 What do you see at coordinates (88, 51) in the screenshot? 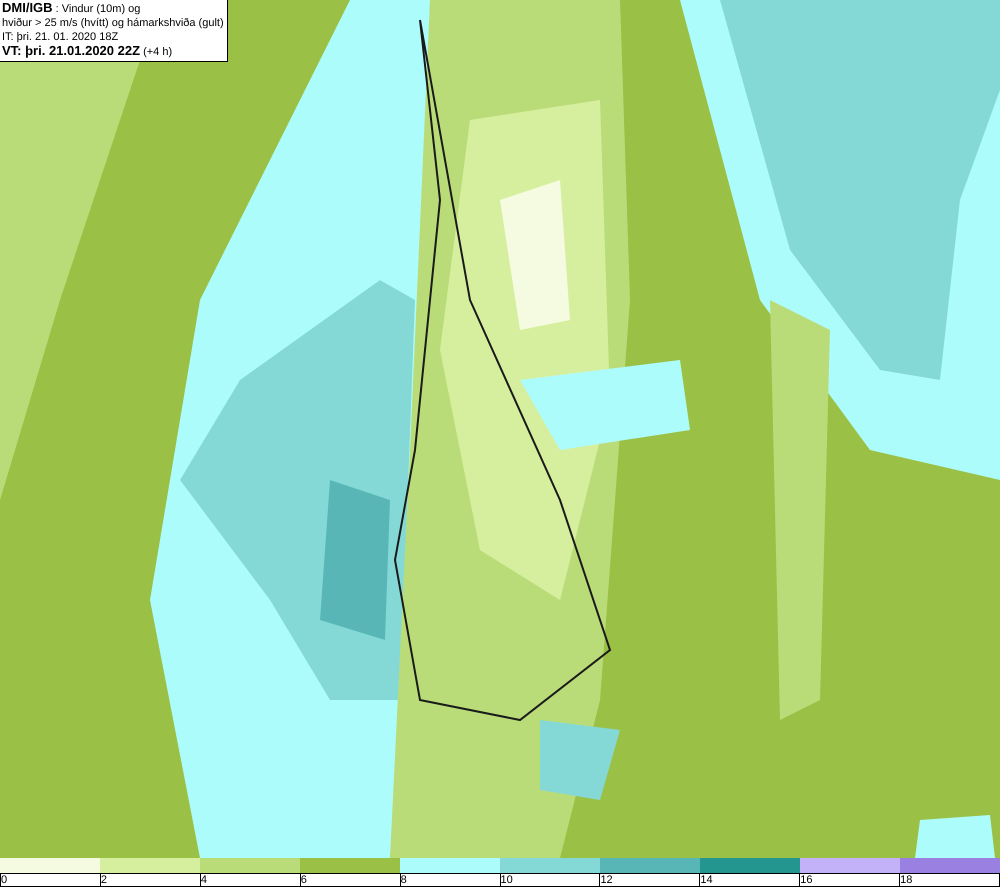
I see `title-text: VT: þri. 21.01.2020 22Z (+4 h)` at bounding box center [88, 51].